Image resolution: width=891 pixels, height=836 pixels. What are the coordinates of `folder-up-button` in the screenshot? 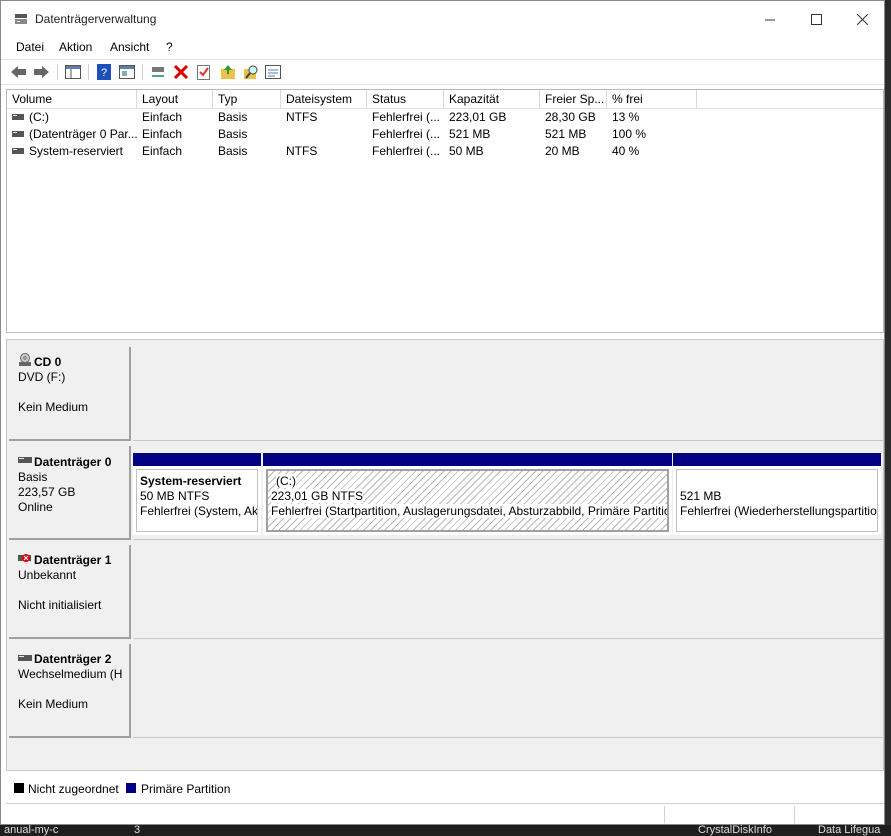 It's located at (228, 72).